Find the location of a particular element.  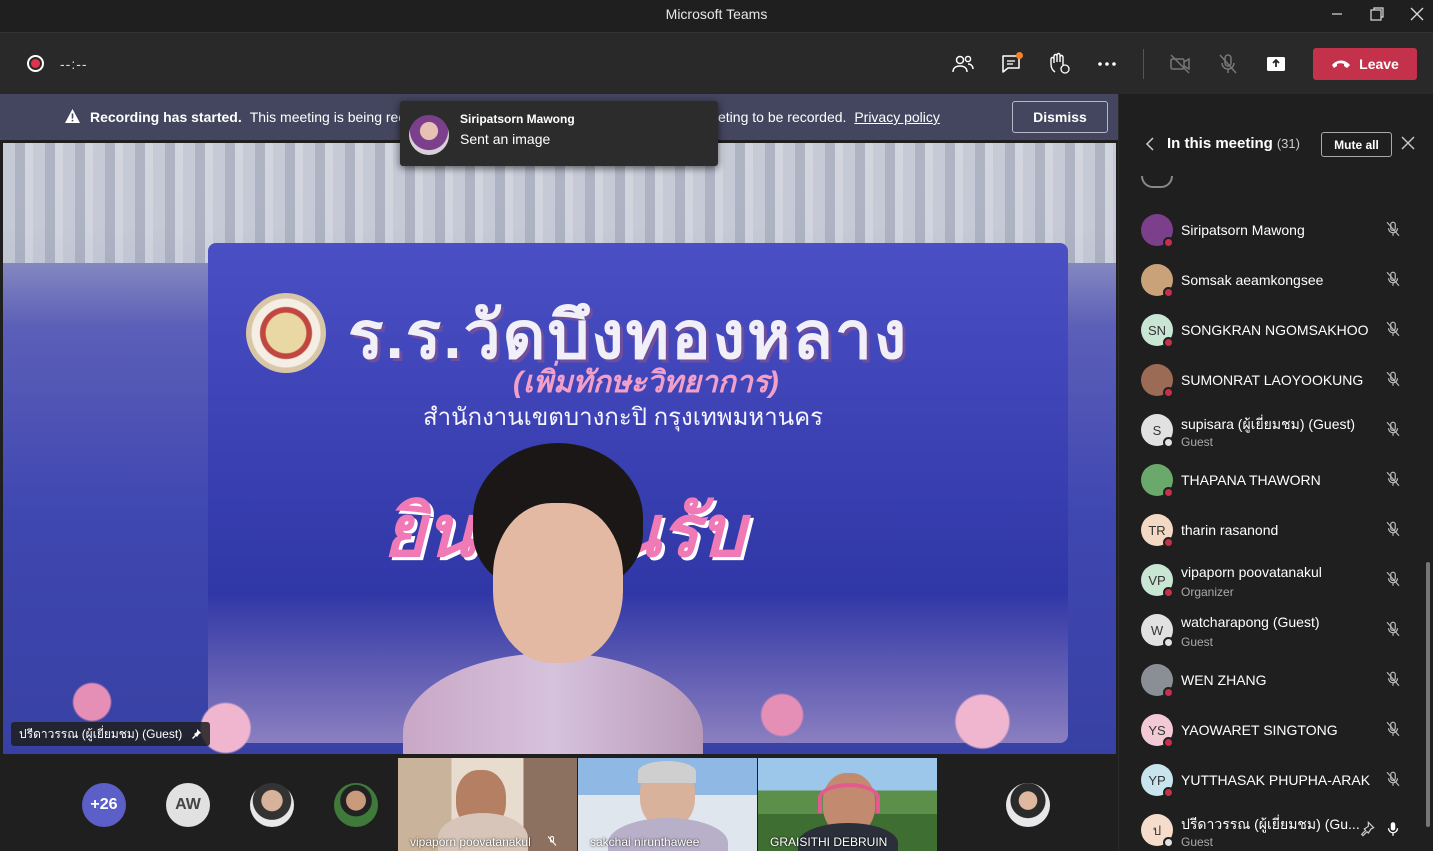

video-tile: GRAISITHI DEBRUIN is located at coordinates (847, 804).